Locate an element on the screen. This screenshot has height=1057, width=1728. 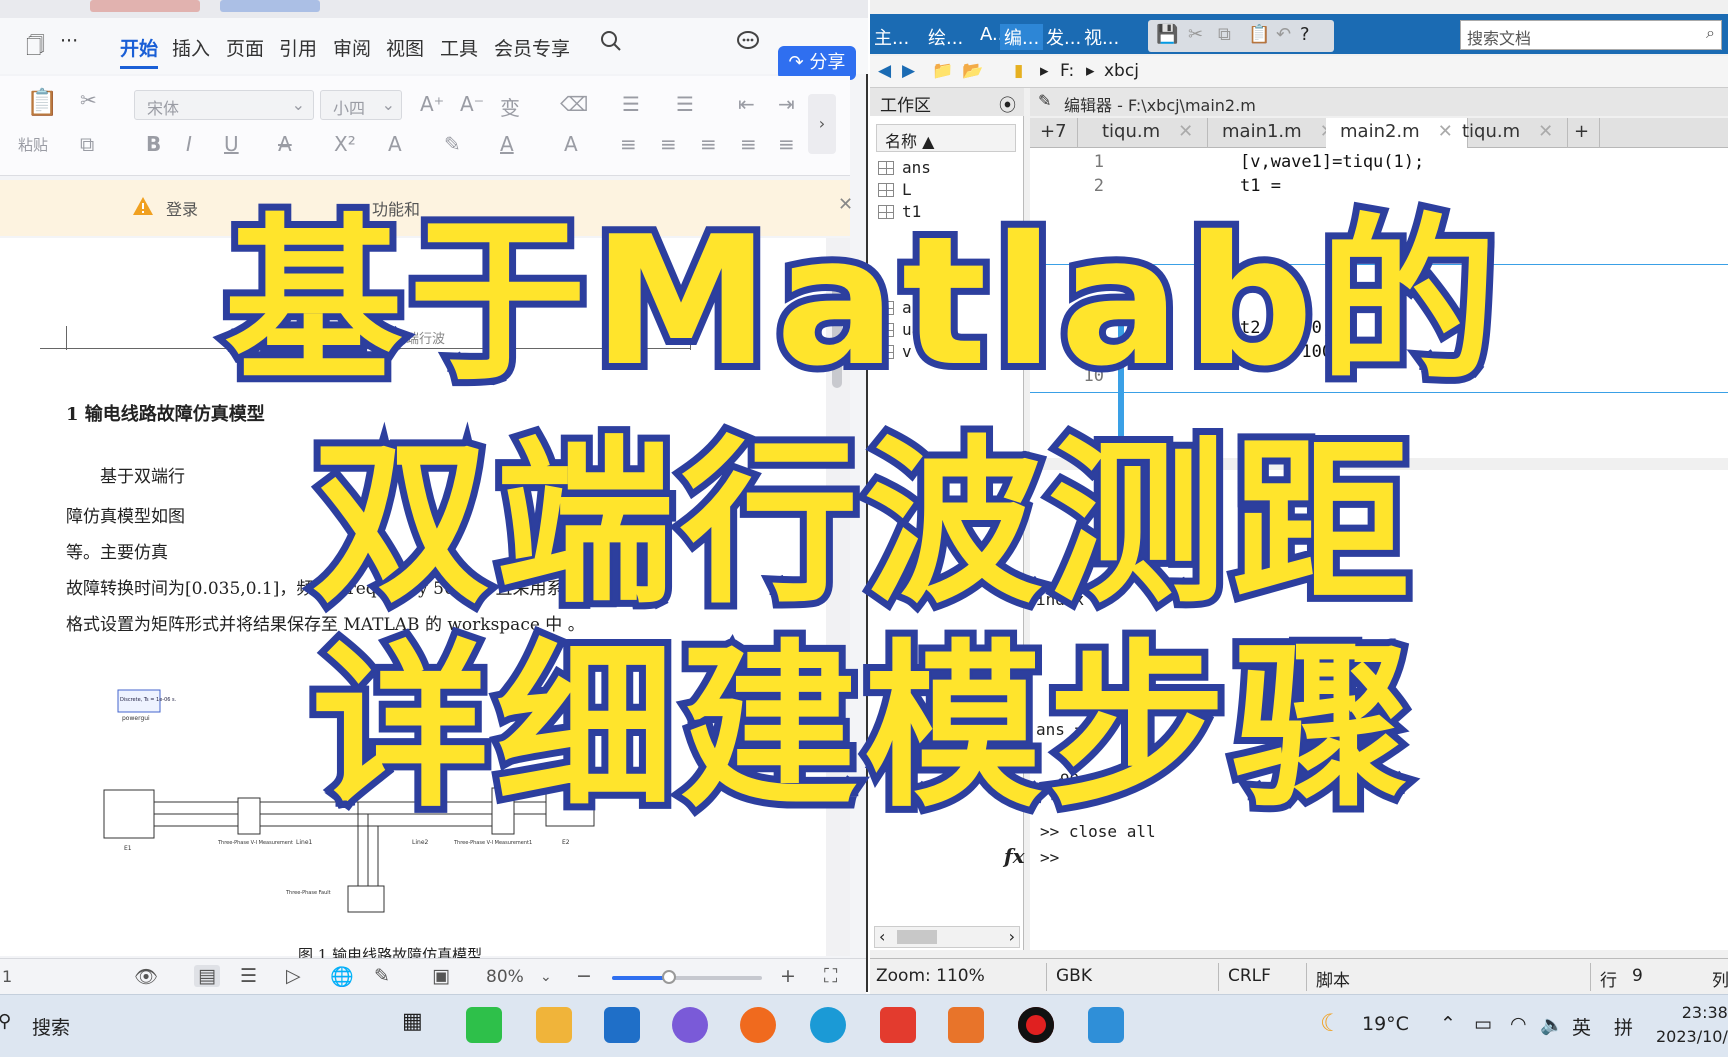
wifi-icon: ◠ is located at coordinates (1518, 1024).